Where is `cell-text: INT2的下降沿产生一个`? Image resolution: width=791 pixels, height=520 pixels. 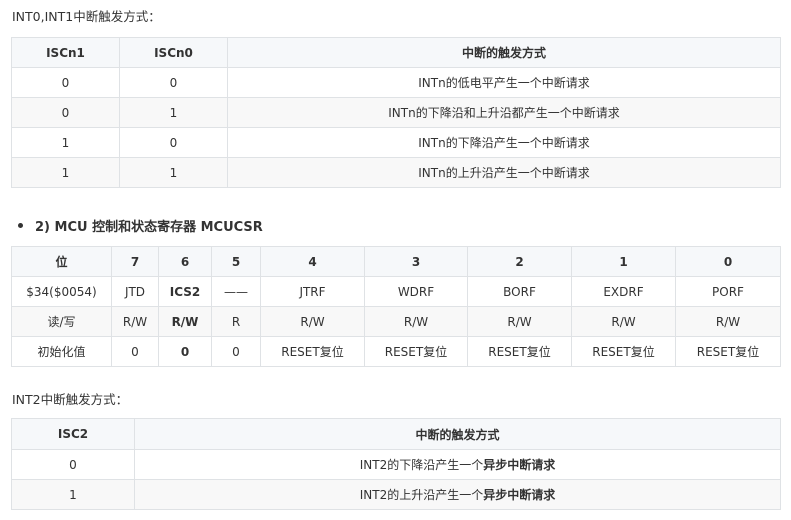
cell-text: INT2的下降沿产生一个 is located at coordinates (421, 465).